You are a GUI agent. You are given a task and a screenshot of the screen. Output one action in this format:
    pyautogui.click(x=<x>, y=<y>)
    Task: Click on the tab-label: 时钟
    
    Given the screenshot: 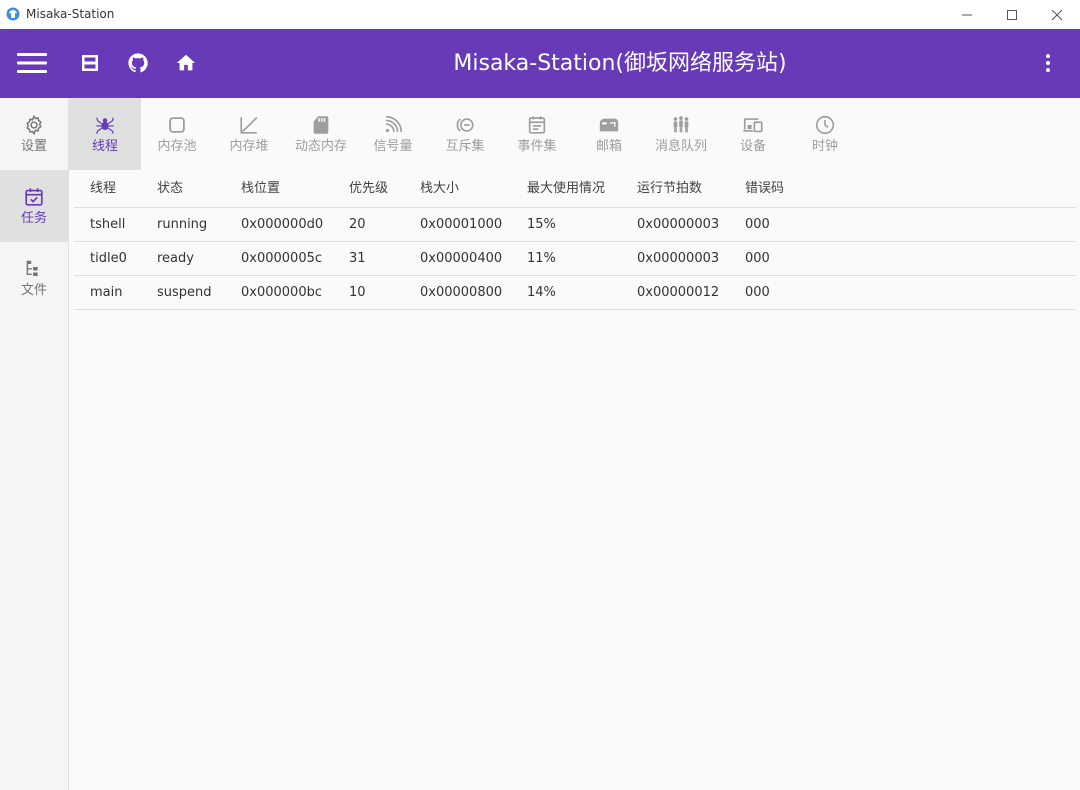 What is the action you would take?
    pyautogui.click(x=824, y=146)
    